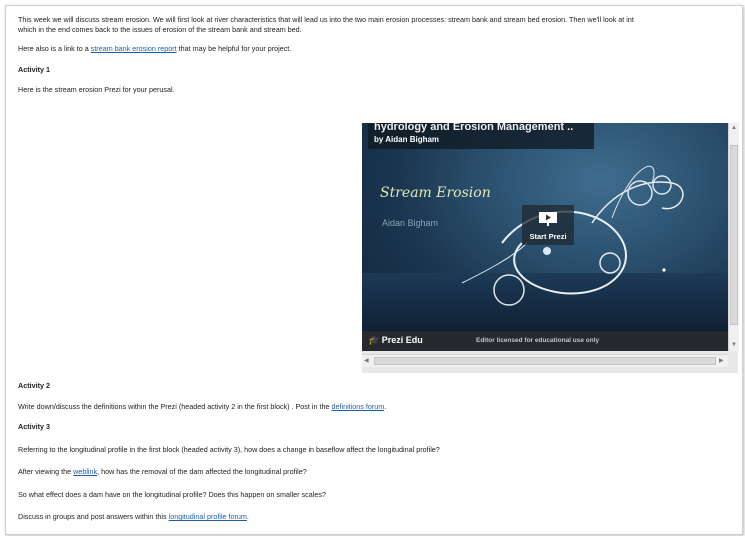  Describe the element at coordinates (357, 406) in the screenshot. I see `definitions-forum-link: definitions forum` at that location.